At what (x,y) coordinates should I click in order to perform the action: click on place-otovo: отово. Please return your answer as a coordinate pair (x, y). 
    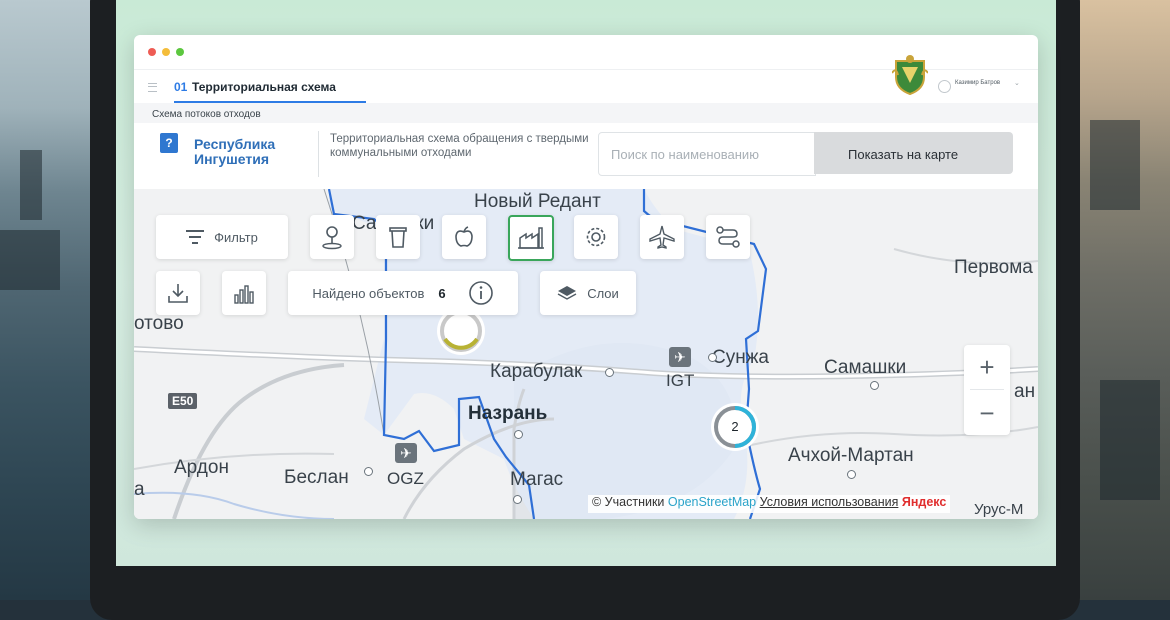
    Looking at the image, I should click on (159, 323).